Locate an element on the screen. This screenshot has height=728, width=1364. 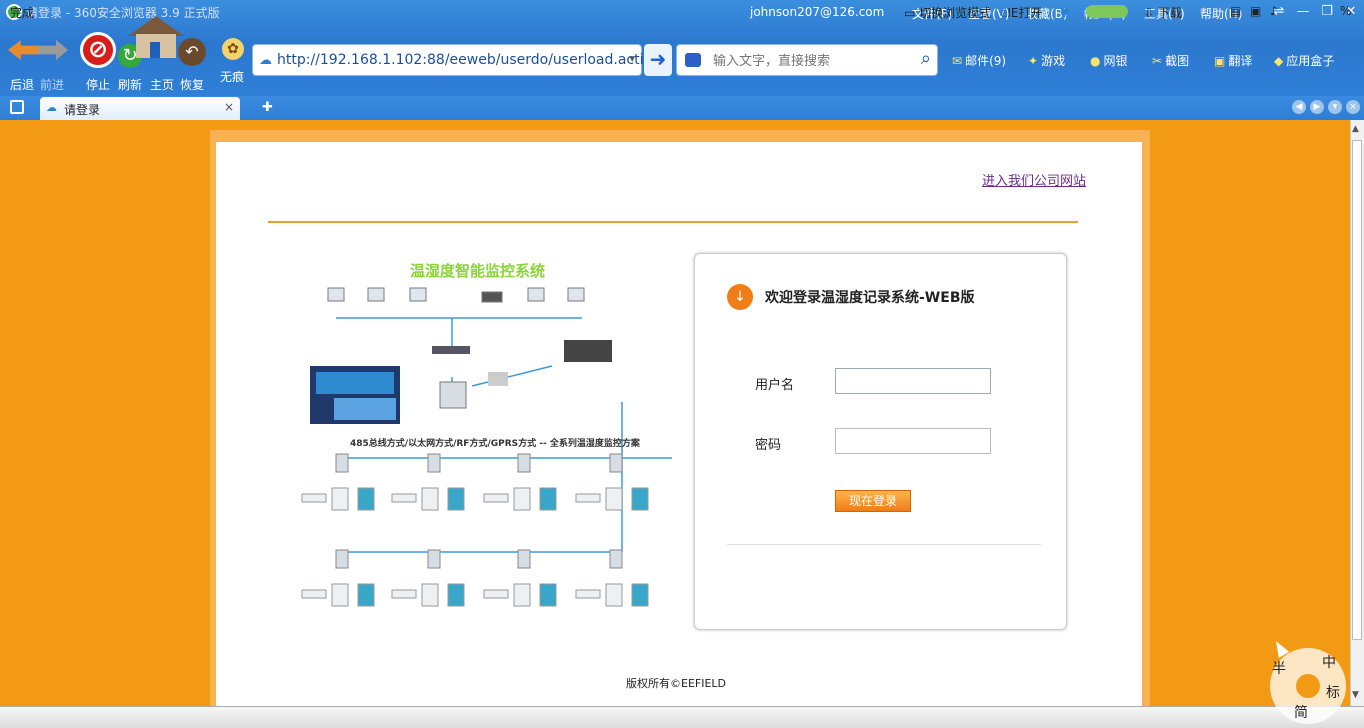
scissors-icon: ✂ is located at coordinates (1157, 61).